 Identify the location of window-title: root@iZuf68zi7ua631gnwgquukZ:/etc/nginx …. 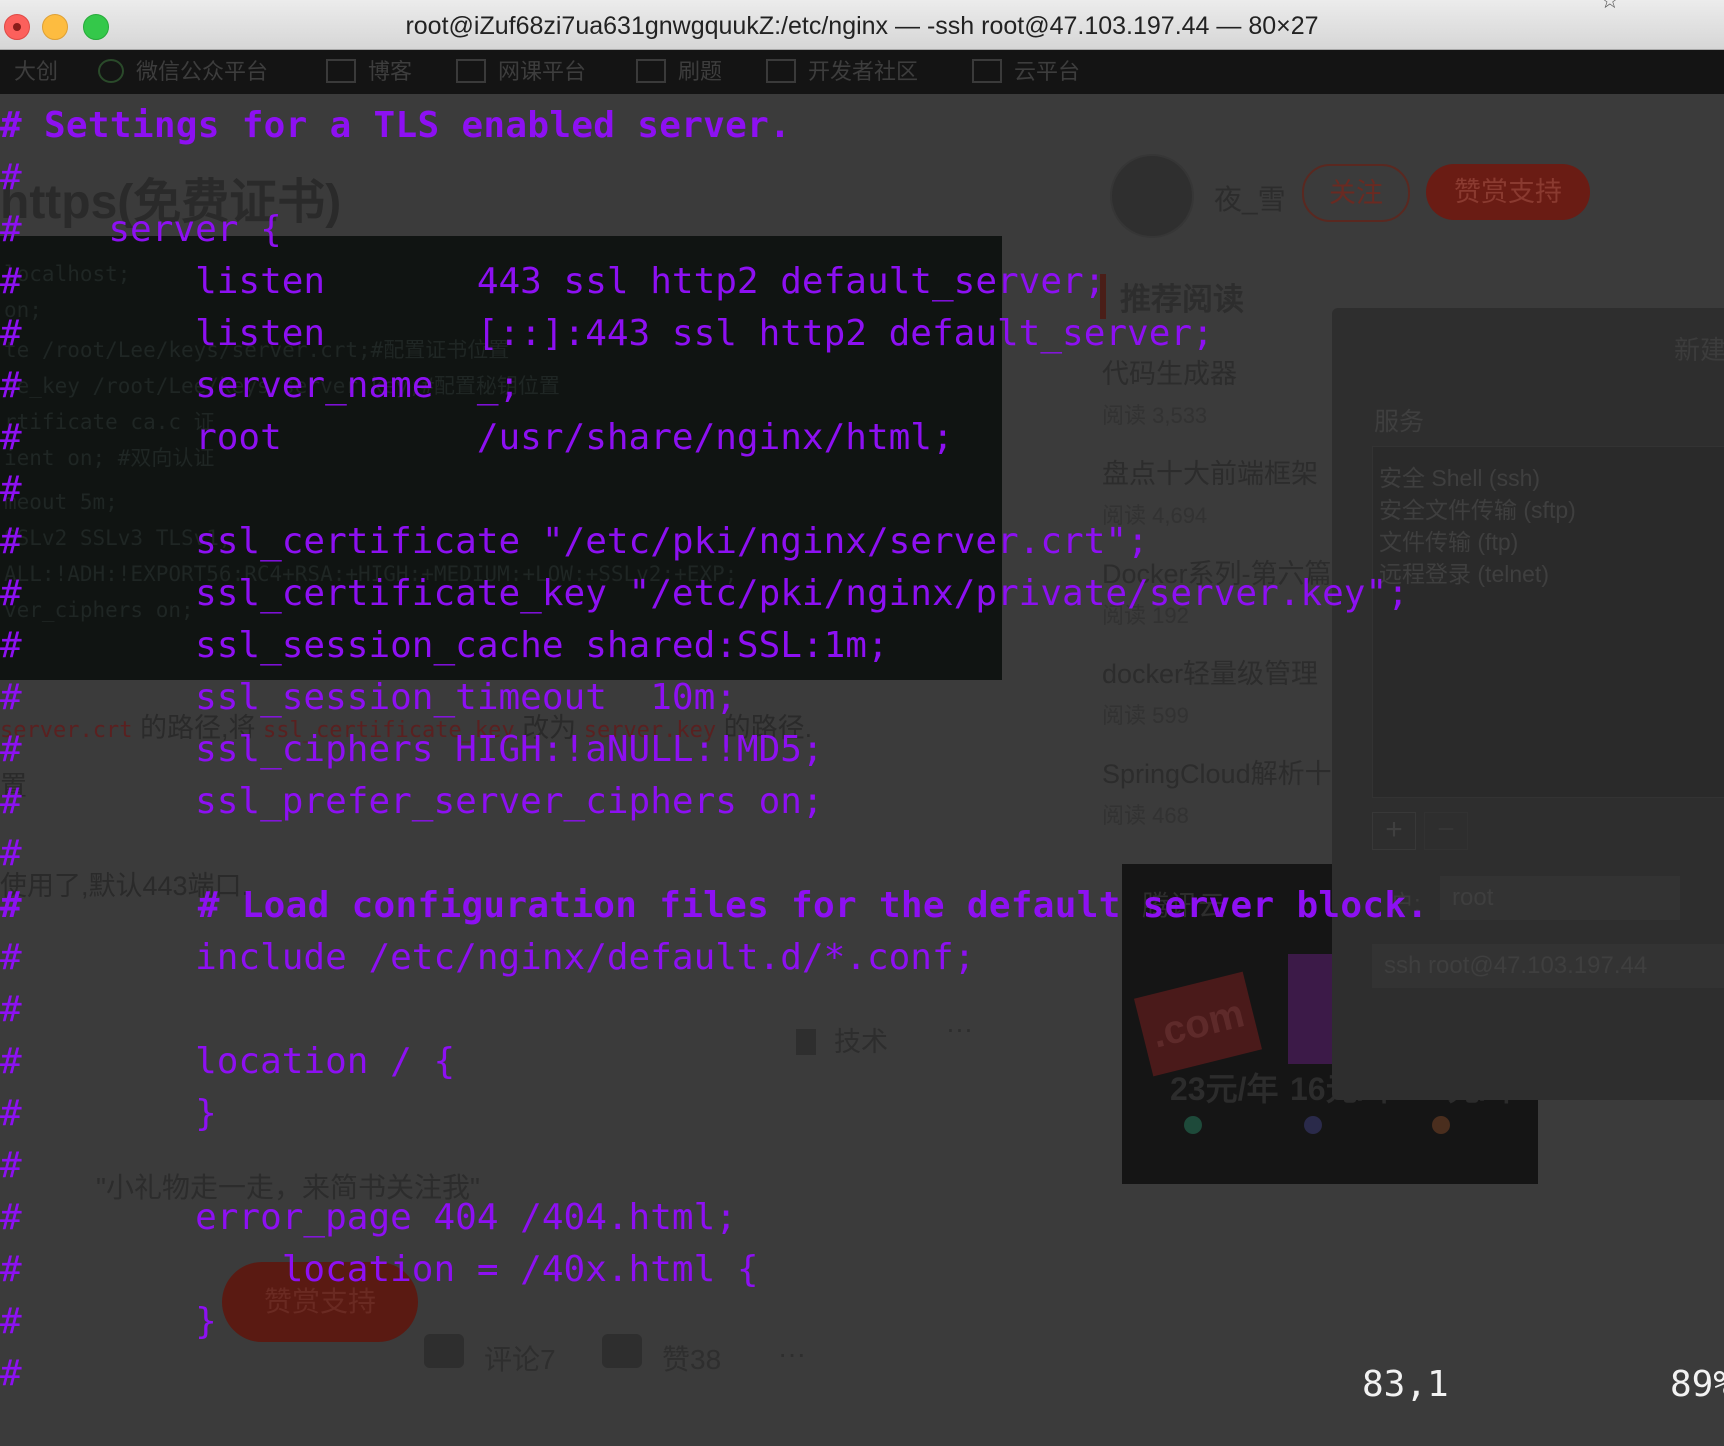
(862, 26).